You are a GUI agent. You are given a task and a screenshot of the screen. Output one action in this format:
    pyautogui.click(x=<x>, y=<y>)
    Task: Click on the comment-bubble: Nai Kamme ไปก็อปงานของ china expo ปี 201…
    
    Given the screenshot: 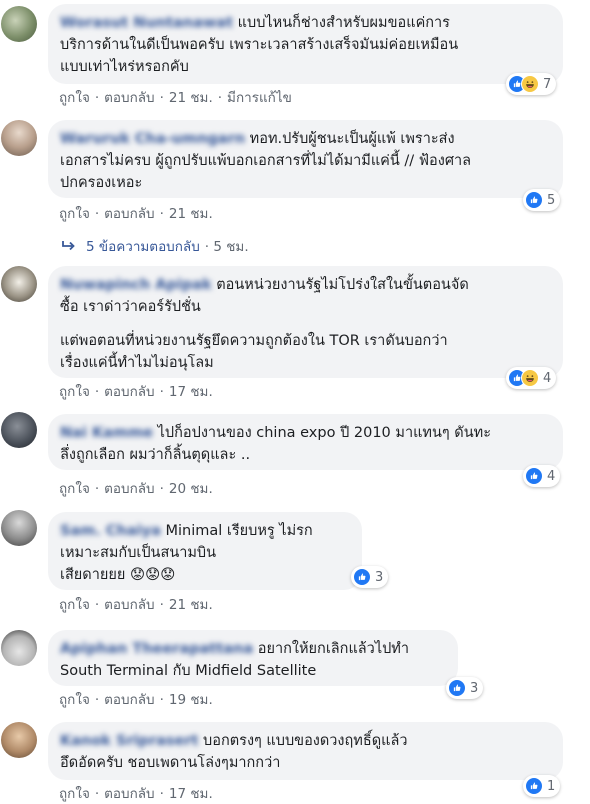 What is the action you would take?
    pyautogui.click(x=305, y=442)
    